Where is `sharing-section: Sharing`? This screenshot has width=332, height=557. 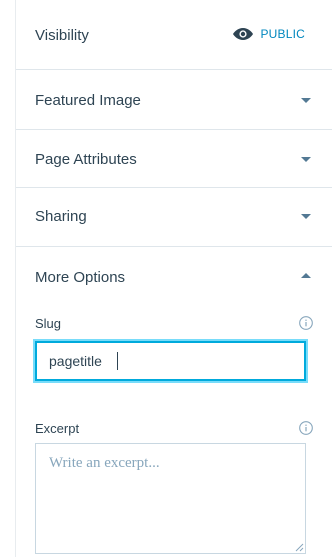 sharing-section: Sharing is located at coordinates (174, 217).